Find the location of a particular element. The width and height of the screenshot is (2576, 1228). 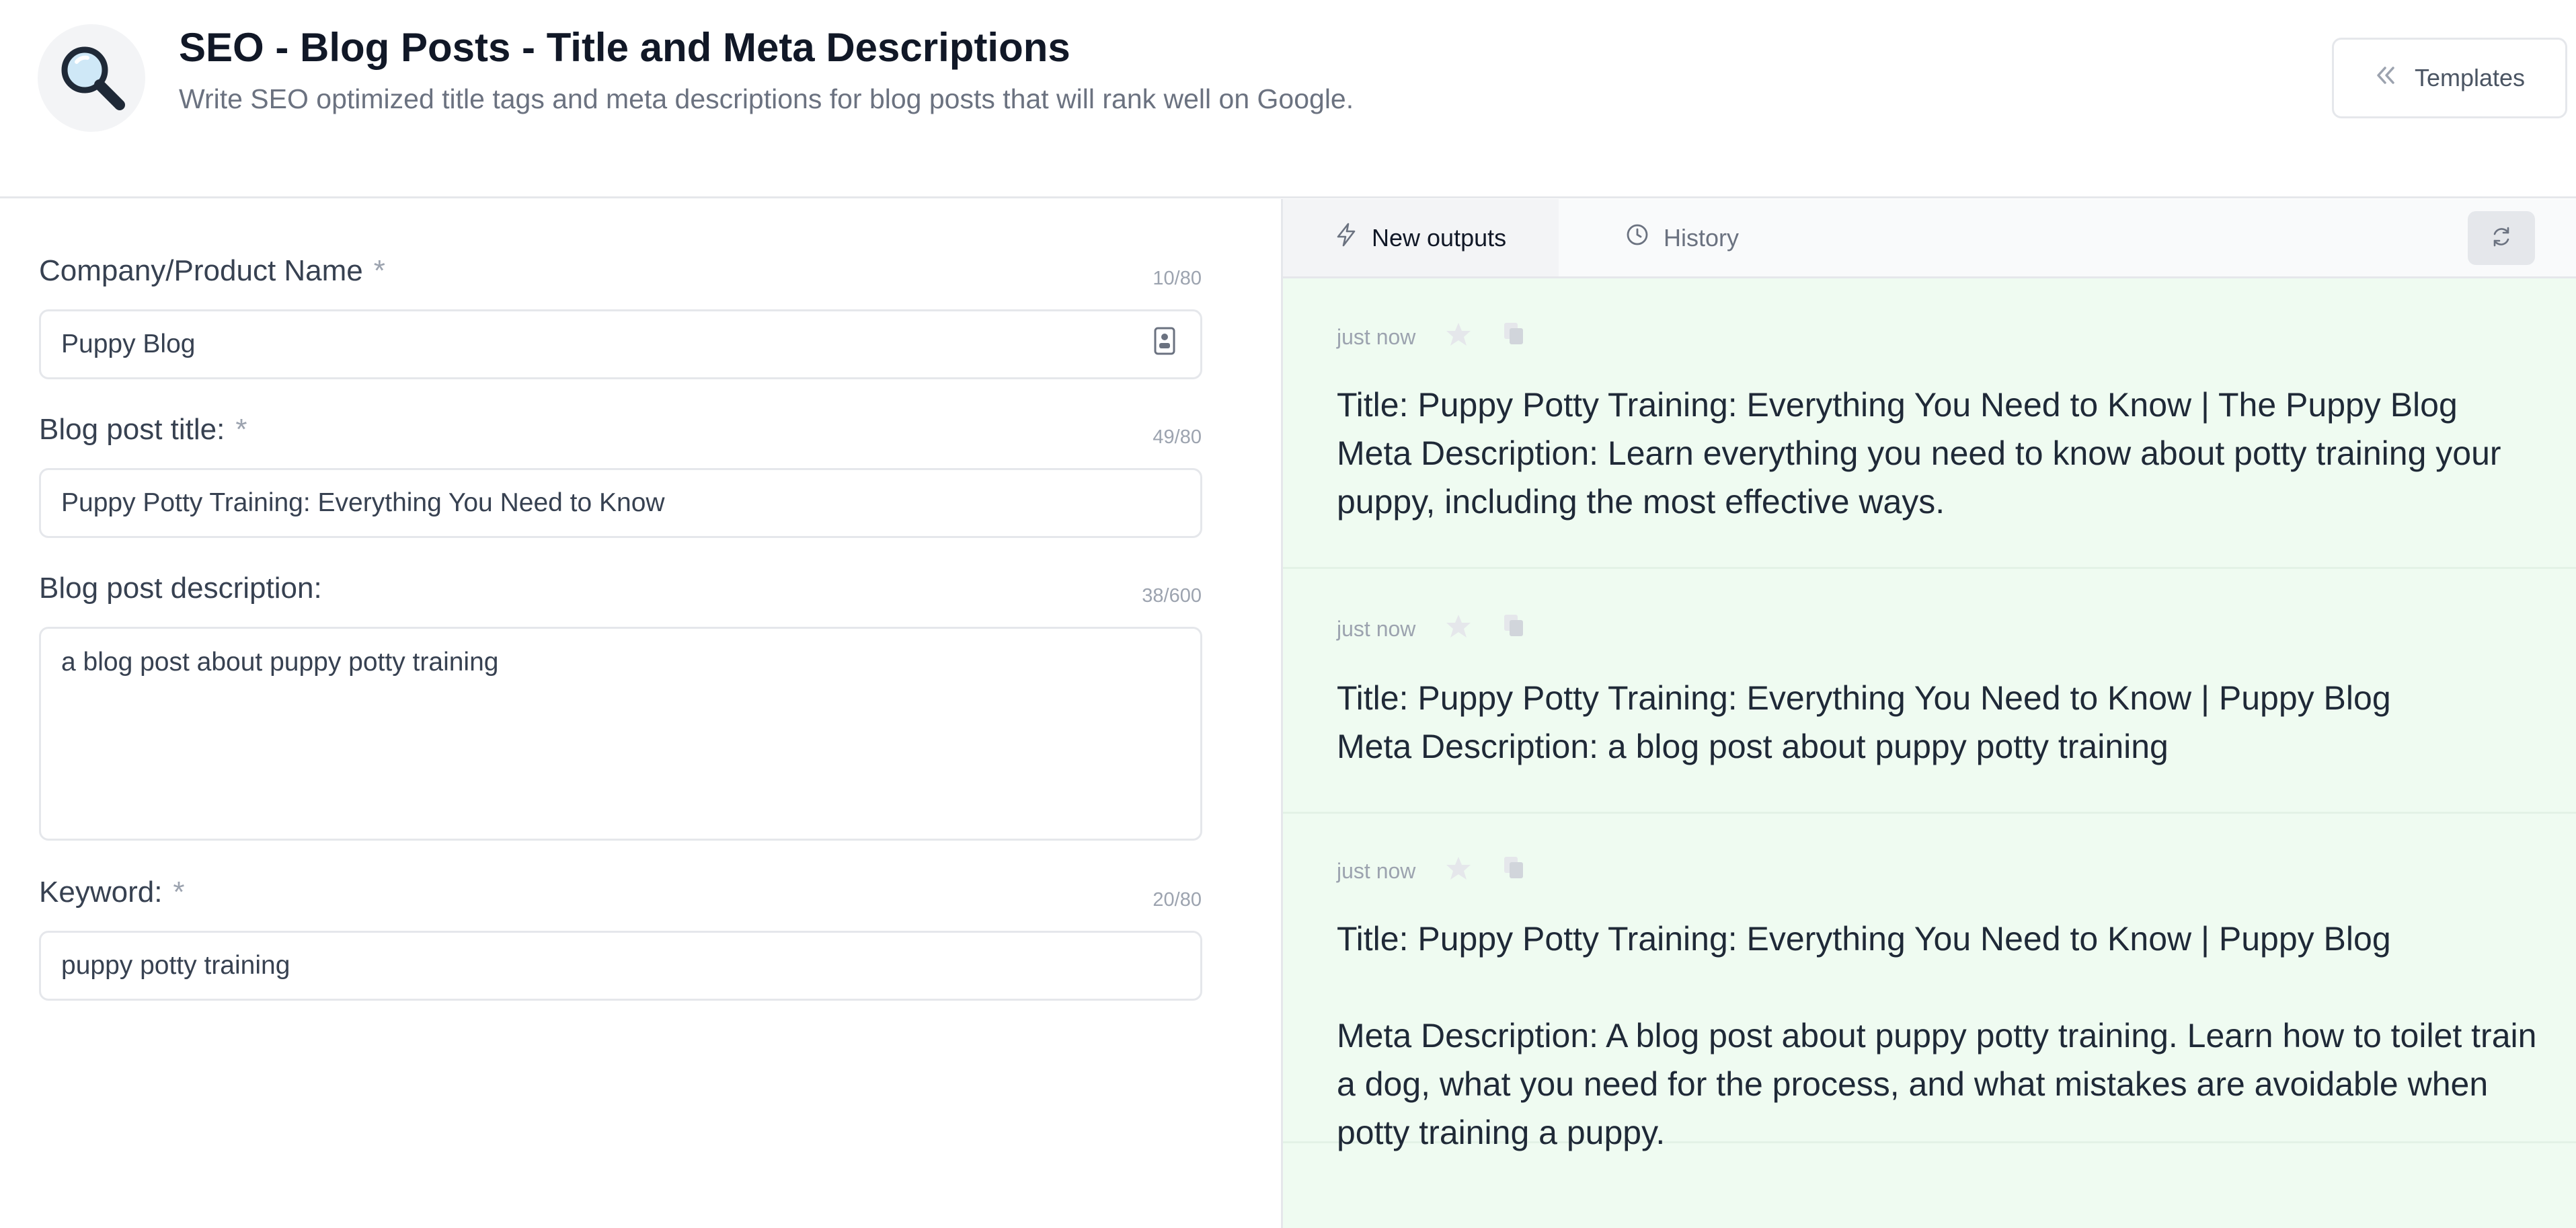

output-tabs: New outputs History is located at coordinates (1930, 238).